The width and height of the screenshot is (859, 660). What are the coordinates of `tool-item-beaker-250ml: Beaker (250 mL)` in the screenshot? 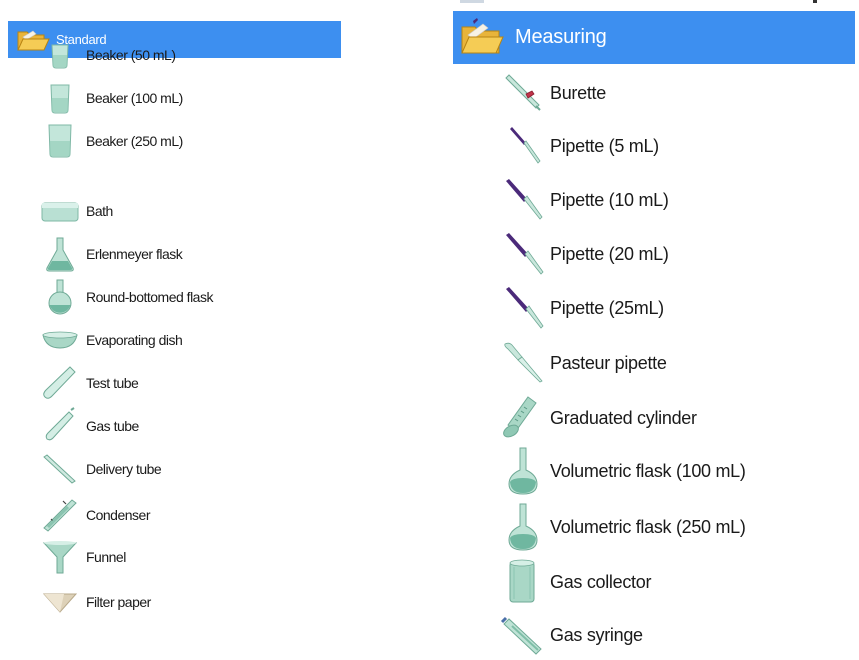 It's located at (111, 141).